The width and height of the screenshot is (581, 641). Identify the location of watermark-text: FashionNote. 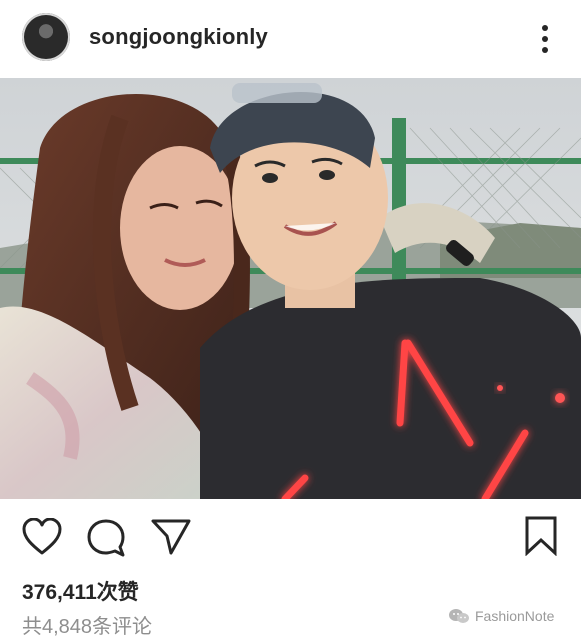
(515, 616).